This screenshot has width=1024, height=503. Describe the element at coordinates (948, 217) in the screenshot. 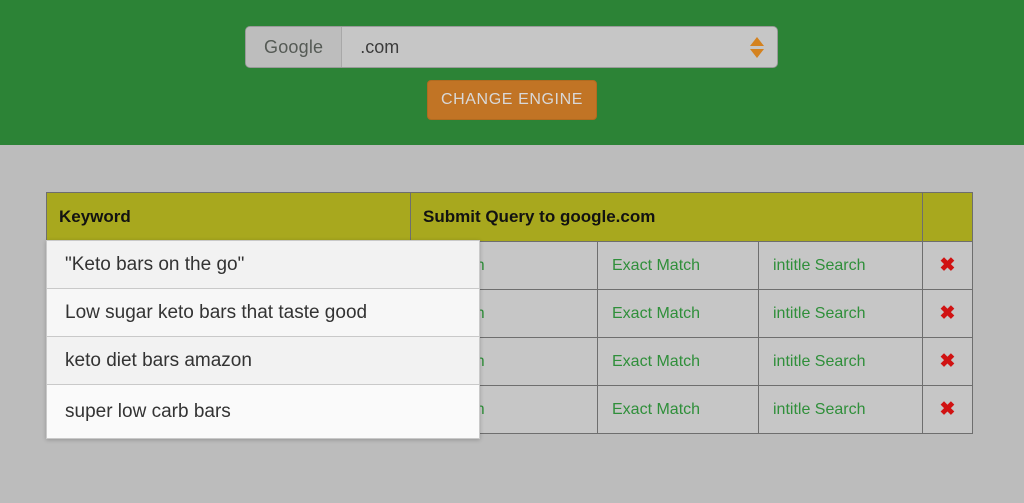

I see `header-action` at that location.